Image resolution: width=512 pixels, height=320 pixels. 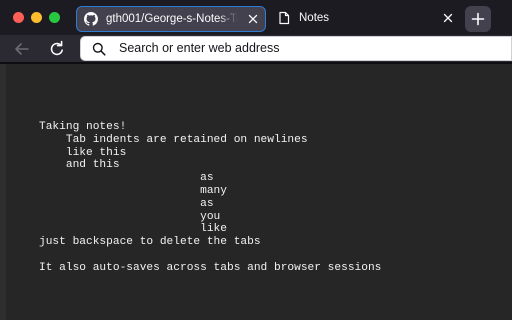 What do you see at coordinates (99, 49) in the screenshot?
I see `search-icon` at bounding box center [99, 49].